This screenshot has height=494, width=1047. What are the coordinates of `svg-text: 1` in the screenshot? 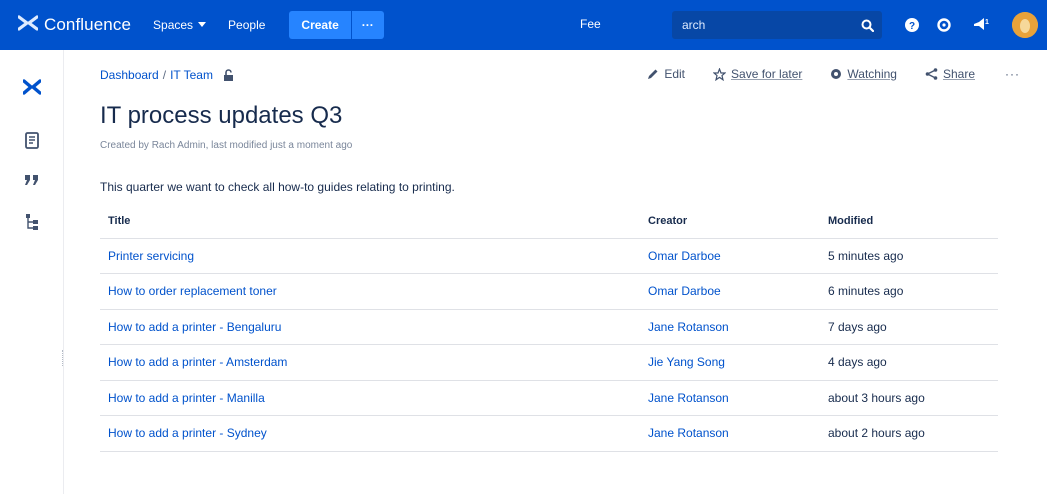 It's located at (987, 22).